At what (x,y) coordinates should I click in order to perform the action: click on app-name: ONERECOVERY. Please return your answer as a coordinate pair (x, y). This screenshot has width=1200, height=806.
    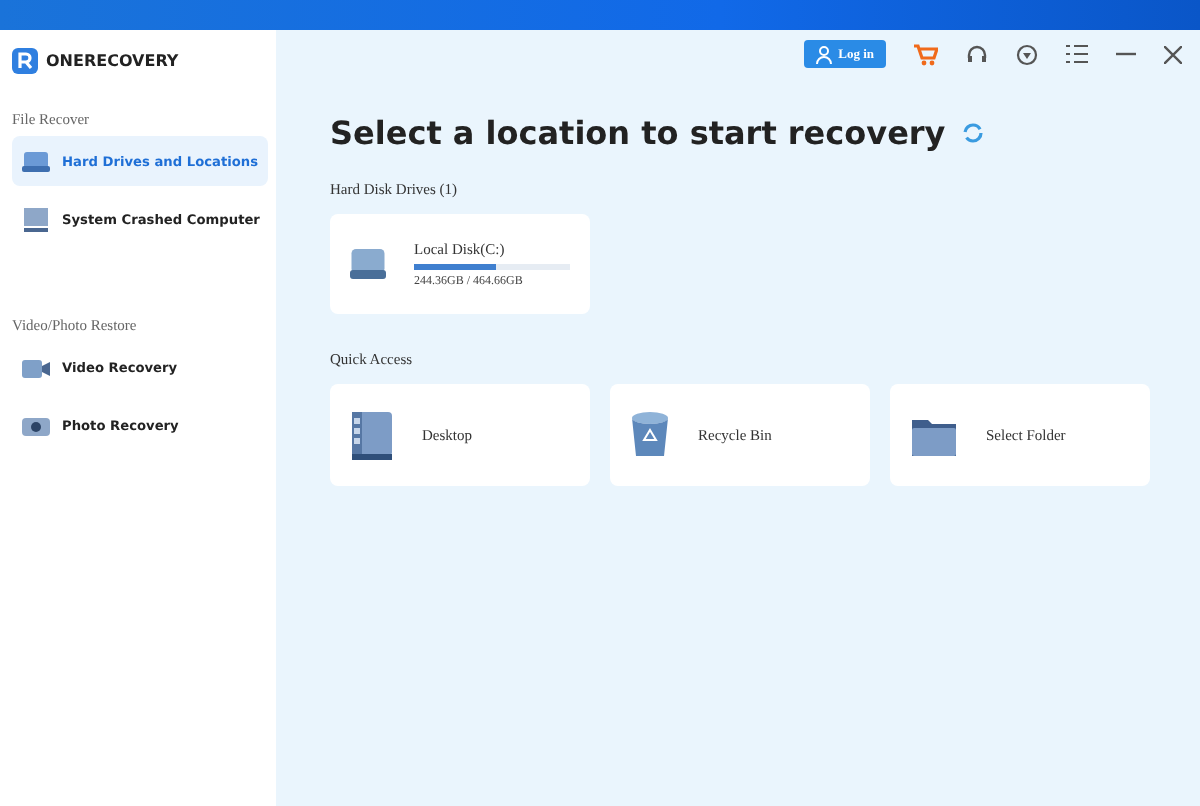
    Looking at the image, I should click on (112, 60).